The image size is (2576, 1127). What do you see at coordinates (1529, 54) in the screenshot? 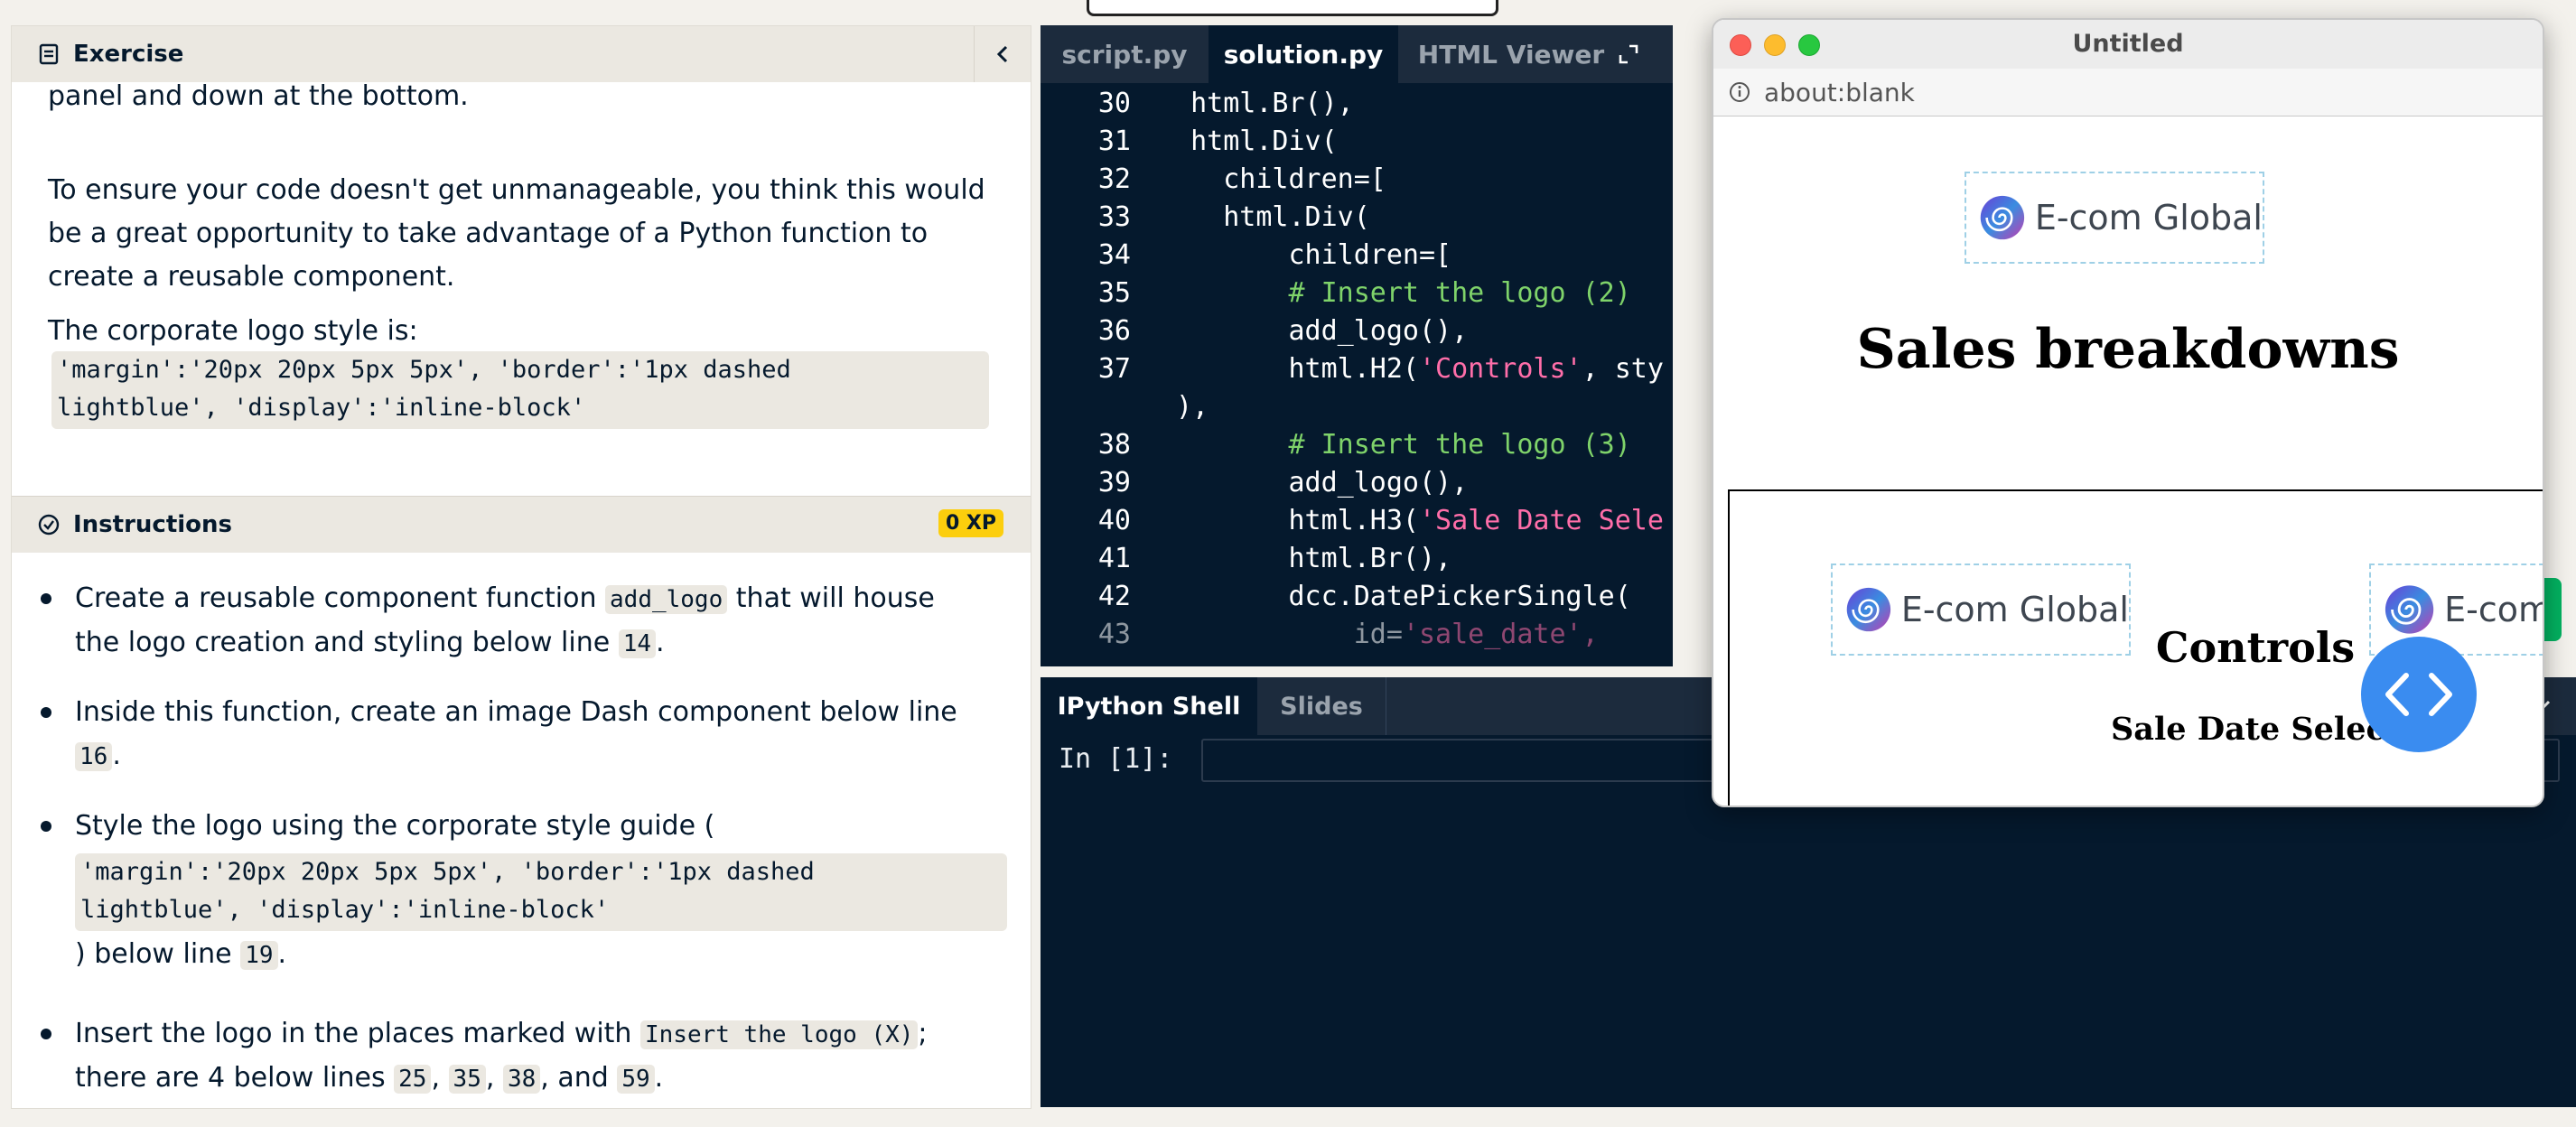
I see `tab-html-viewer: HTML Viewer` at bounding box center [1529, 54].